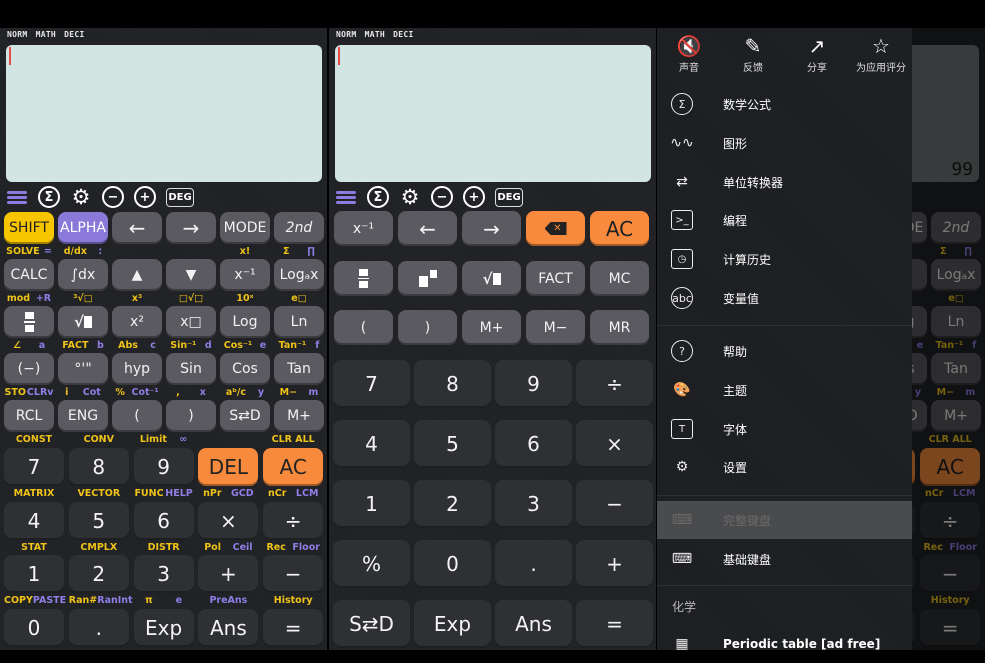 The height and width of the screenshot is (663, 985). Describe the element at coordinates (363, 228) in the screenshot. I see `key-x--button: x⁻¹` at that location.